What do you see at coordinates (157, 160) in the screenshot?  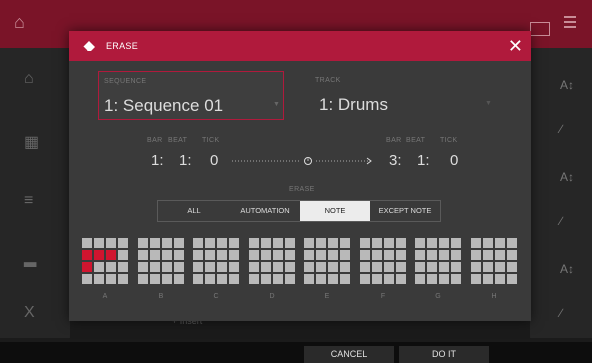 I see `start-bar: 1:` at bounding box center [157, 160].